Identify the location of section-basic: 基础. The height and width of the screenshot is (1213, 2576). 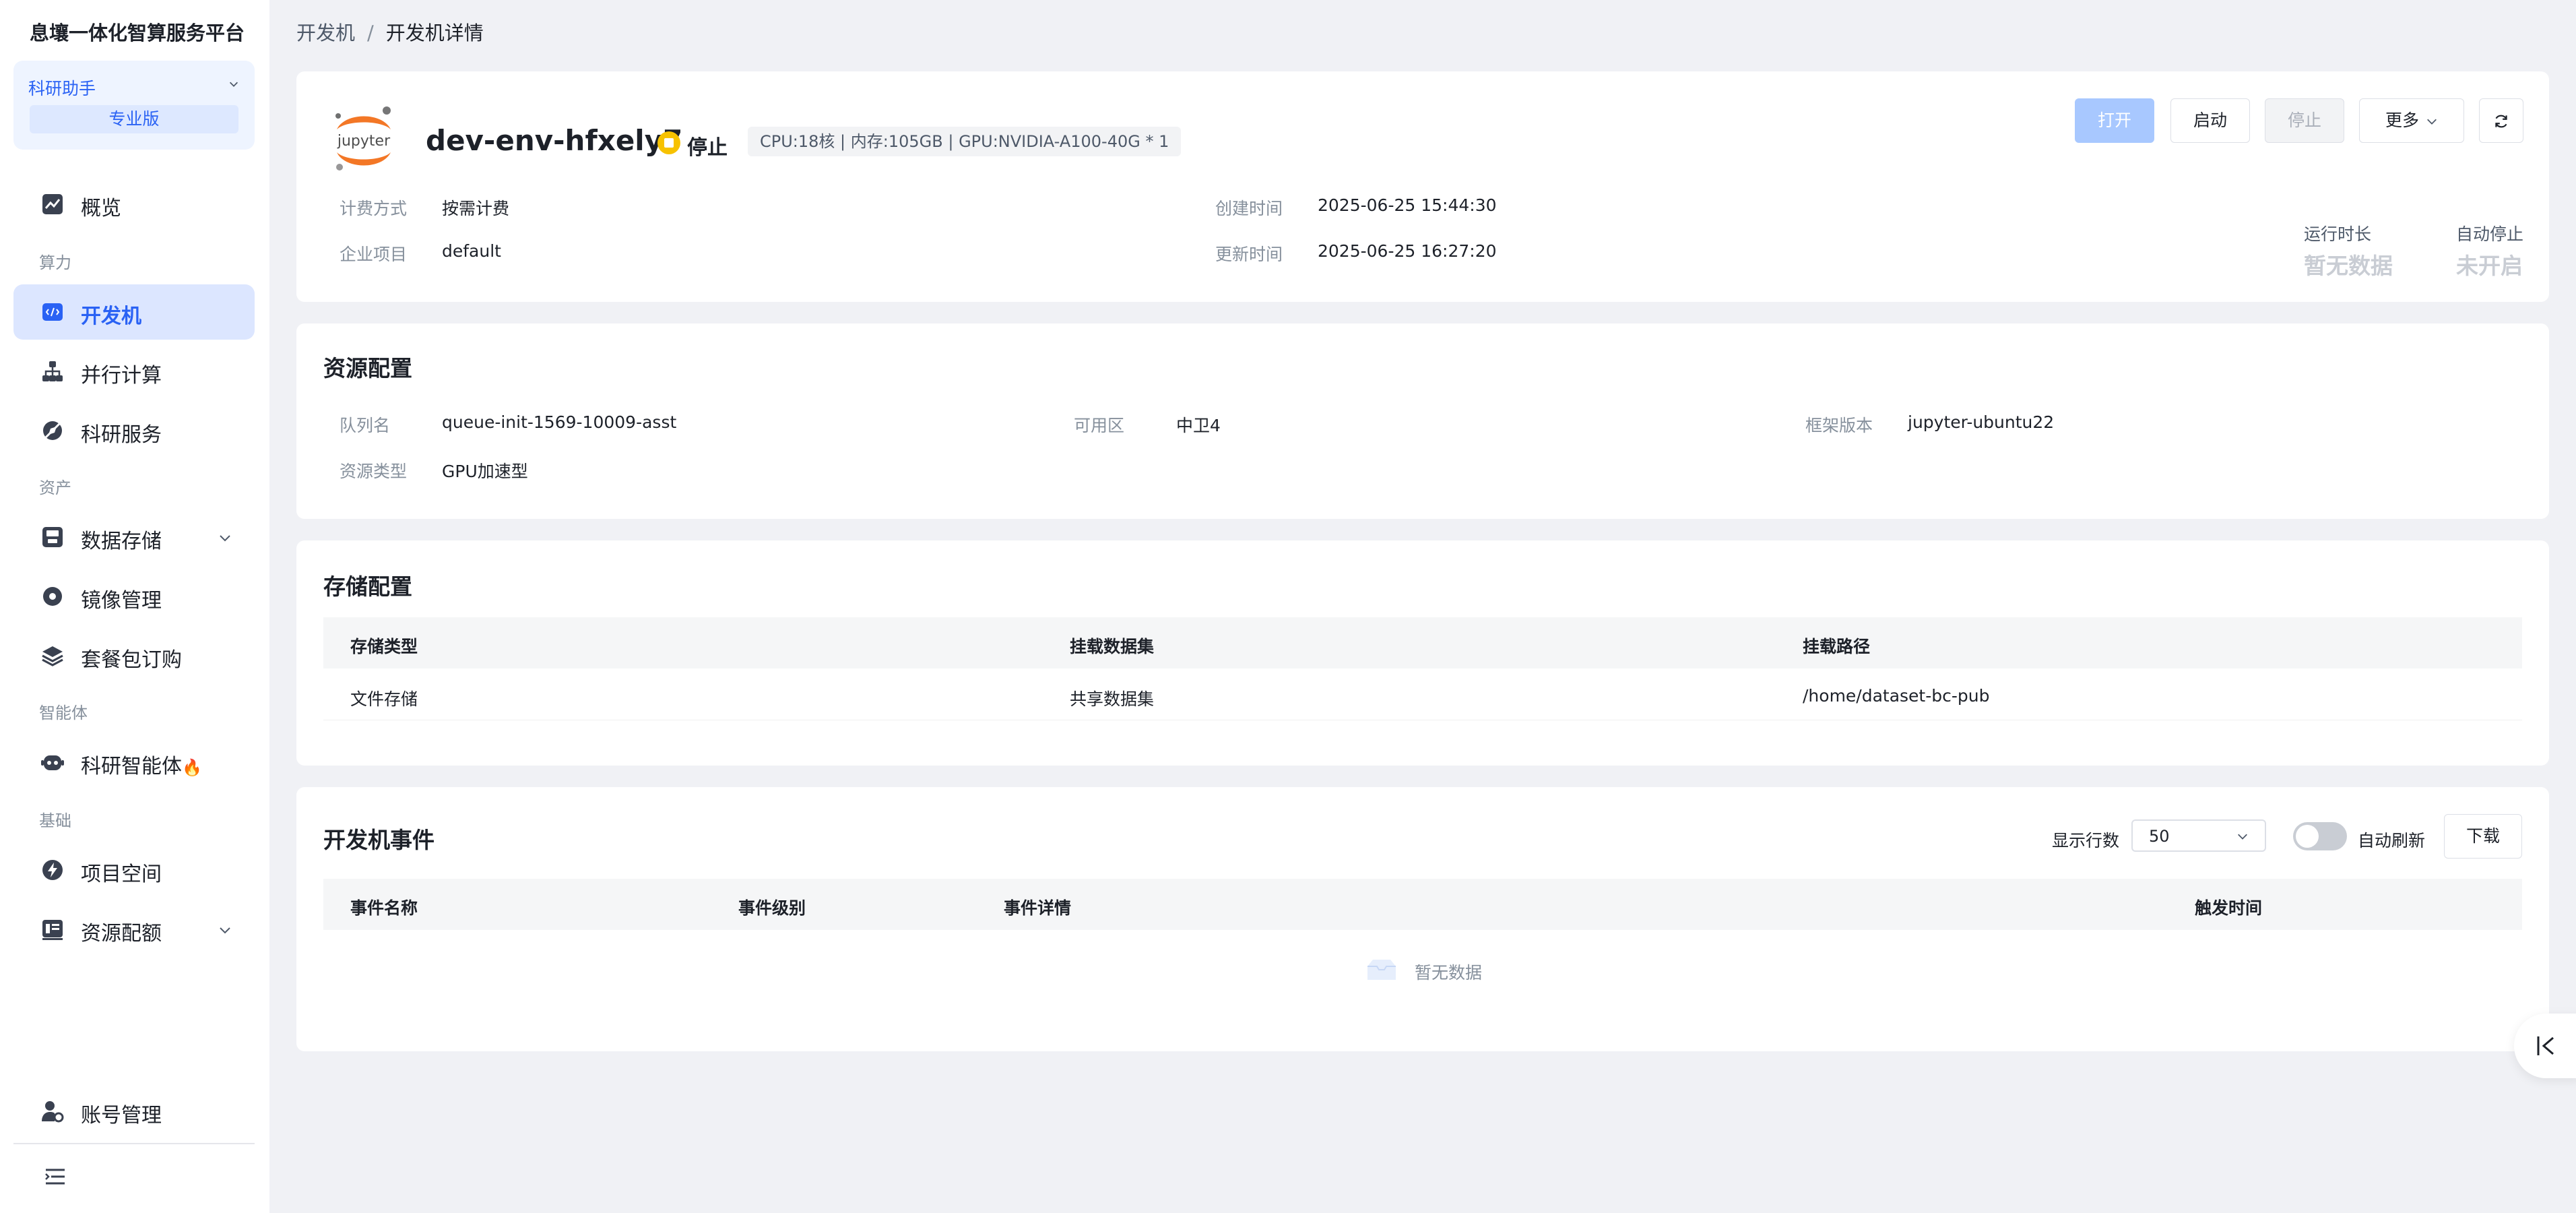
(55, 820).